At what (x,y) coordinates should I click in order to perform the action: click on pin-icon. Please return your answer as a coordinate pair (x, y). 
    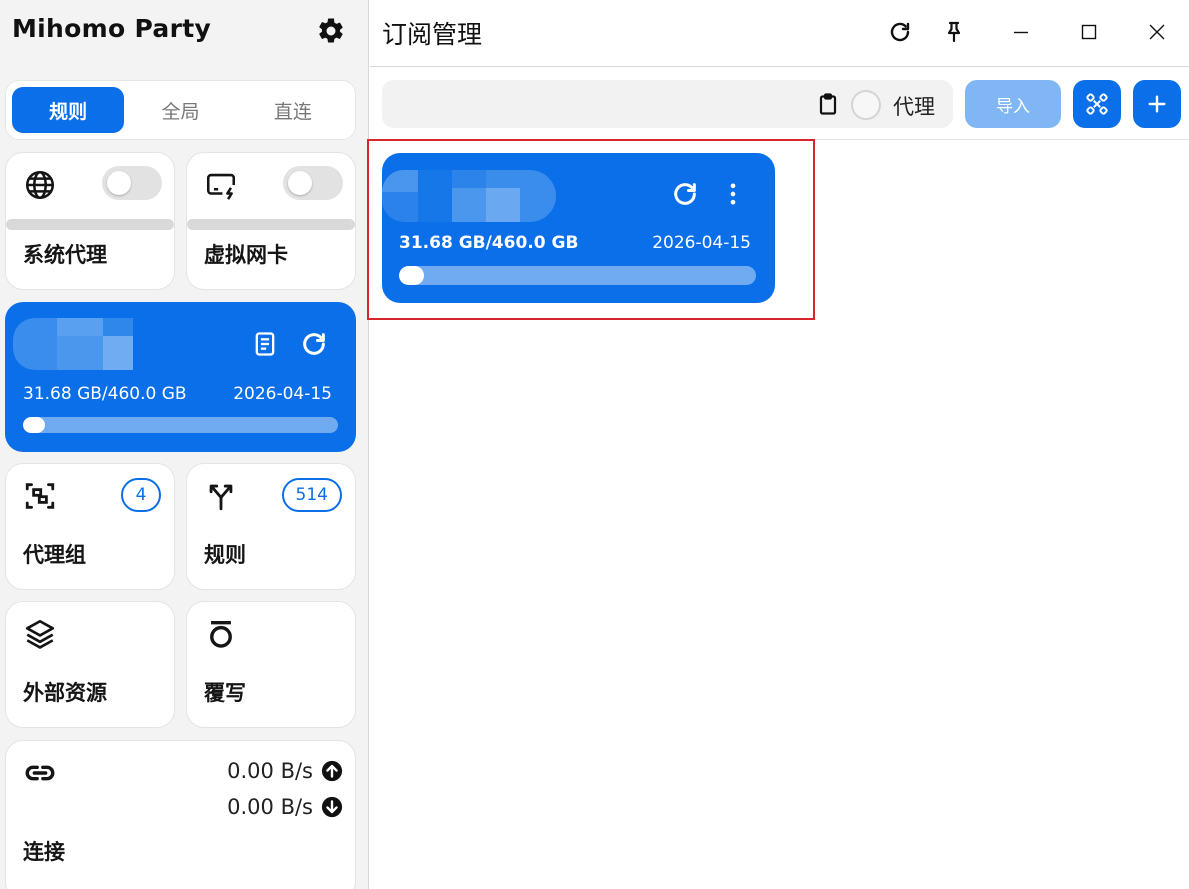
    Looking at the image, I should click on (954, 32).